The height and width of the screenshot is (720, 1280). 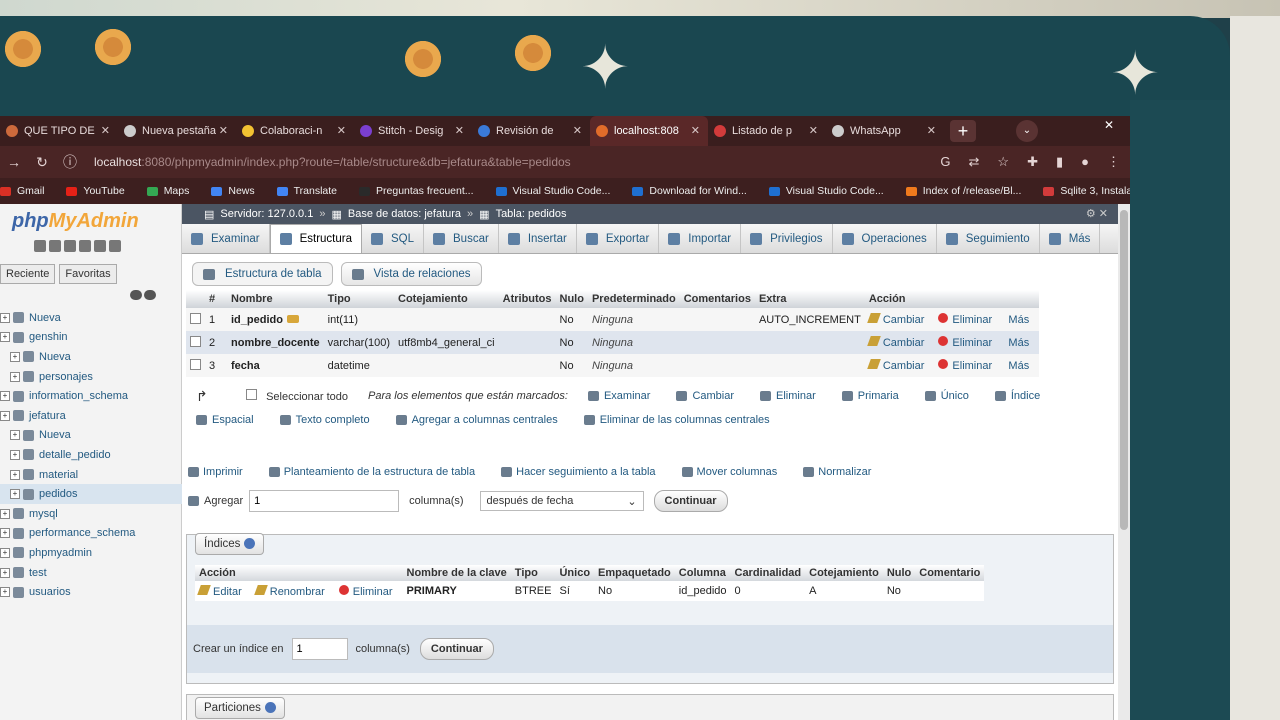 I want to click on bulk-action-row2-1: Texto completo, so click(x=324, y=420).